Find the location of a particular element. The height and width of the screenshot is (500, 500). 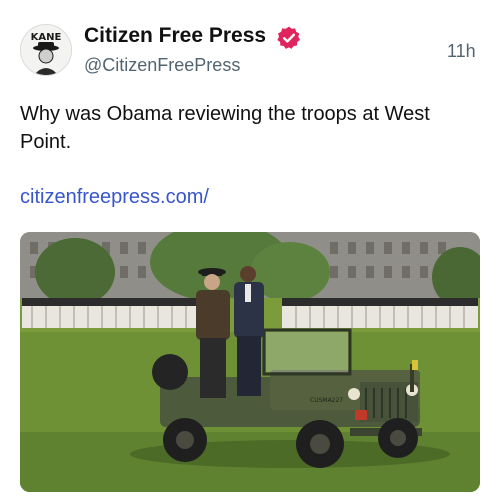

post-timestamp: 11h is located at coordinates (461, 51).